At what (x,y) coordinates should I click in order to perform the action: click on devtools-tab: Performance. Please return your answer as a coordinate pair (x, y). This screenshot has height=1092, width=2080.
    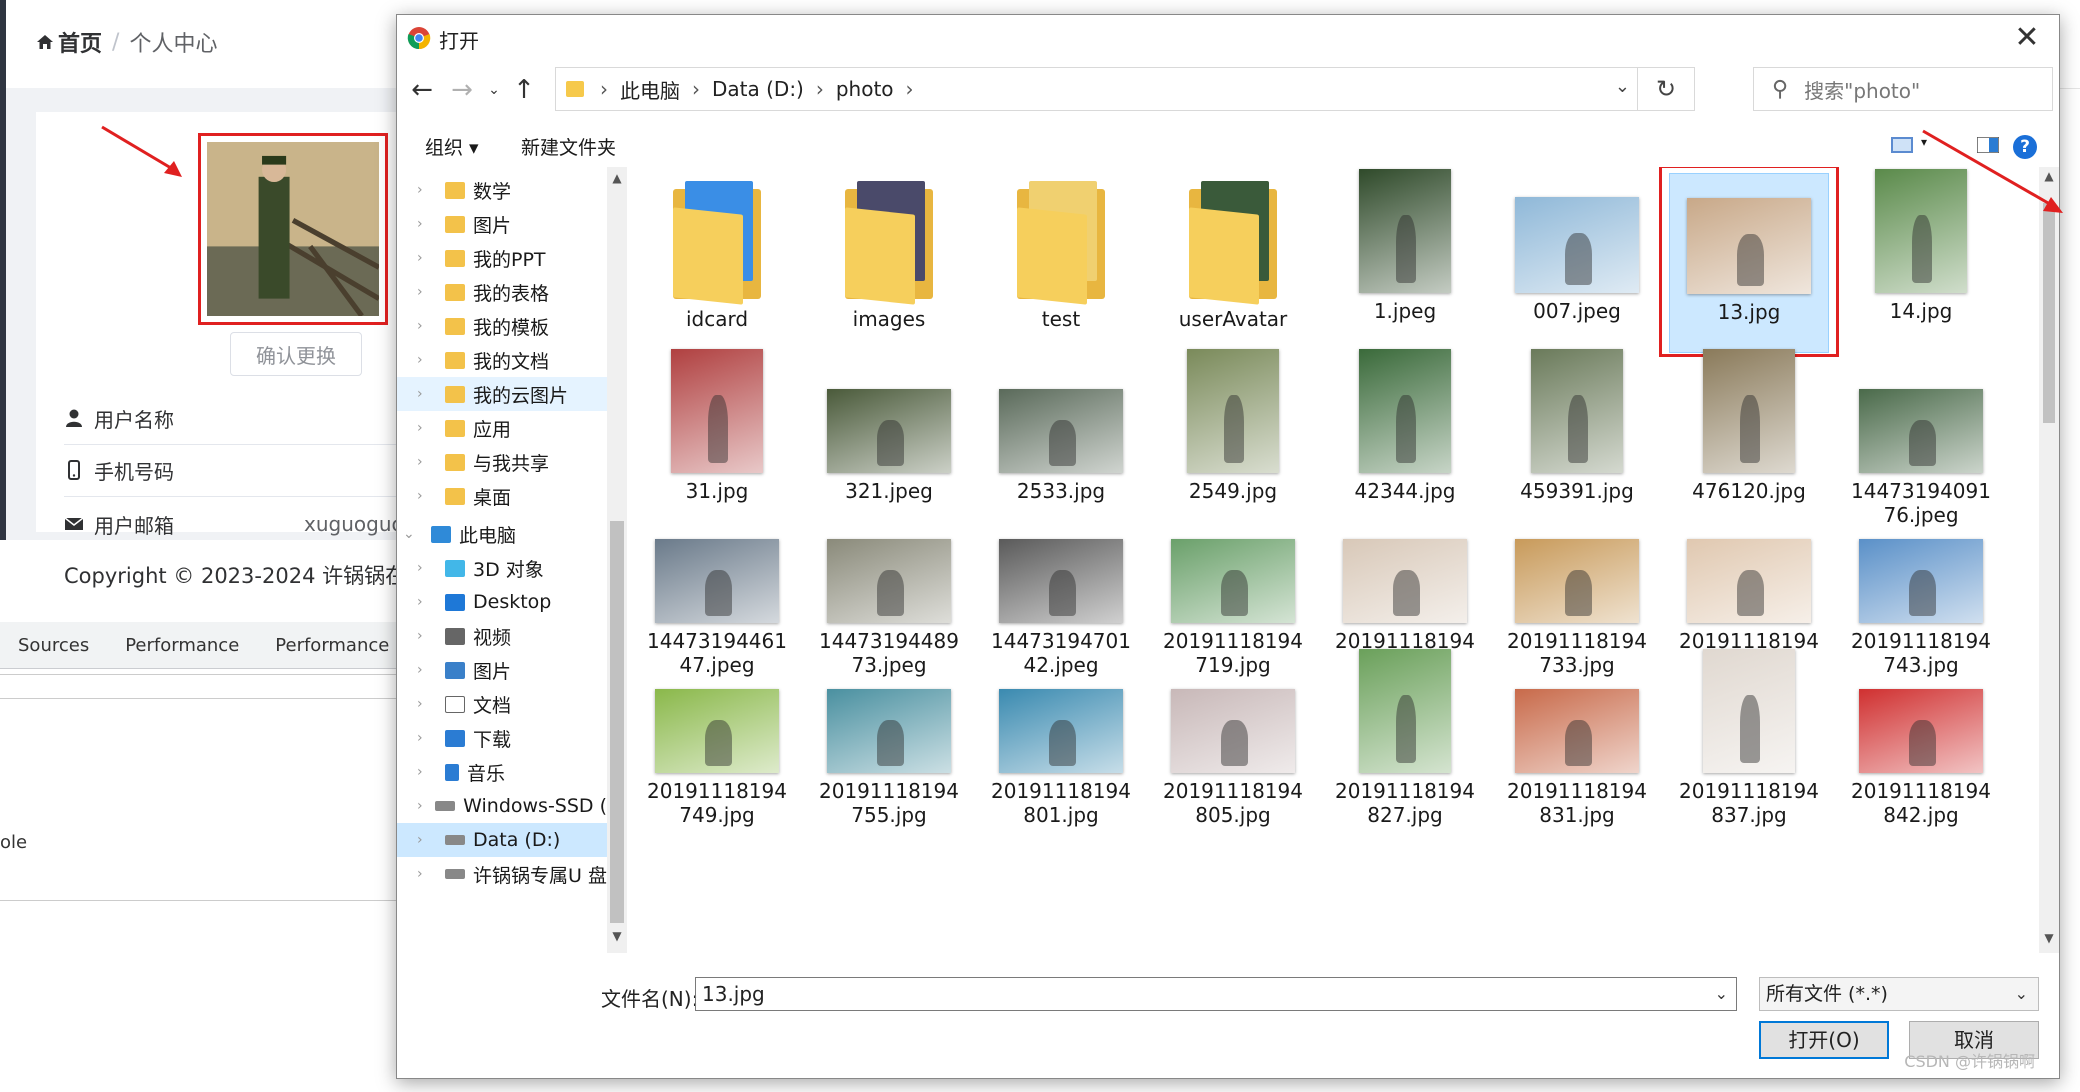
    Looking at the image, I should click on (182, 645).